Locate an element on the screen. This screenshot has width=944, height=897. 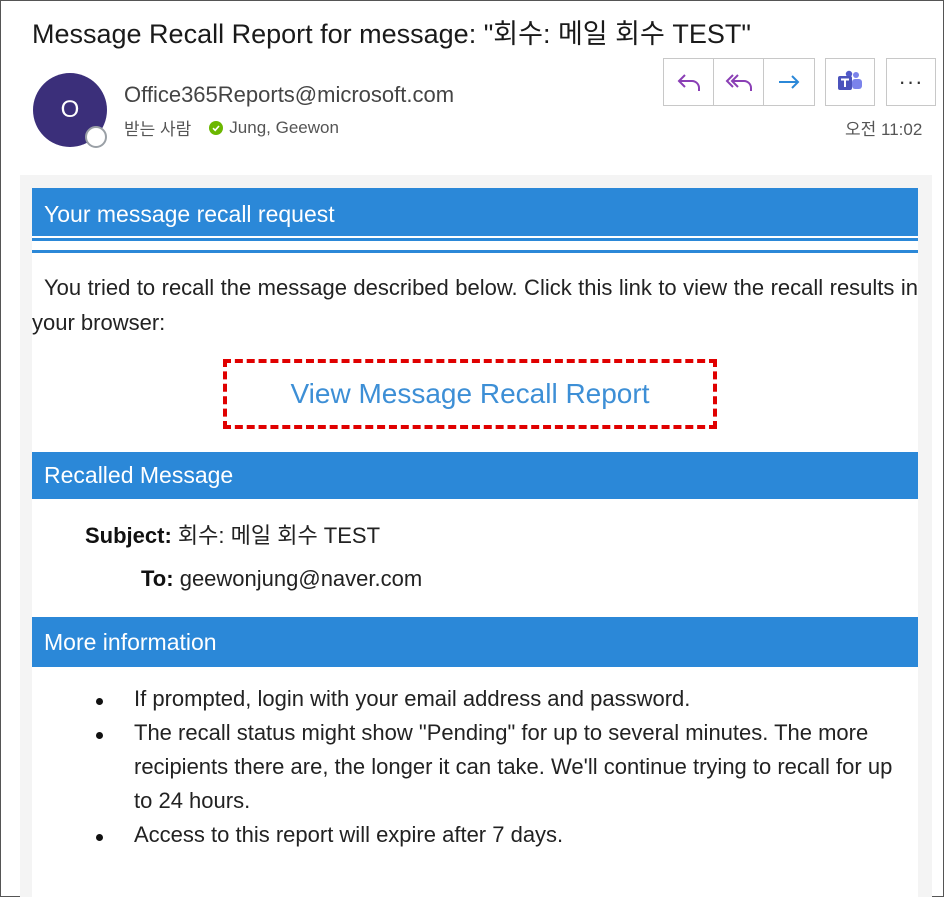
recalled-to-field: To: geewonjung@naver.com is located at coordinates (281, 579).